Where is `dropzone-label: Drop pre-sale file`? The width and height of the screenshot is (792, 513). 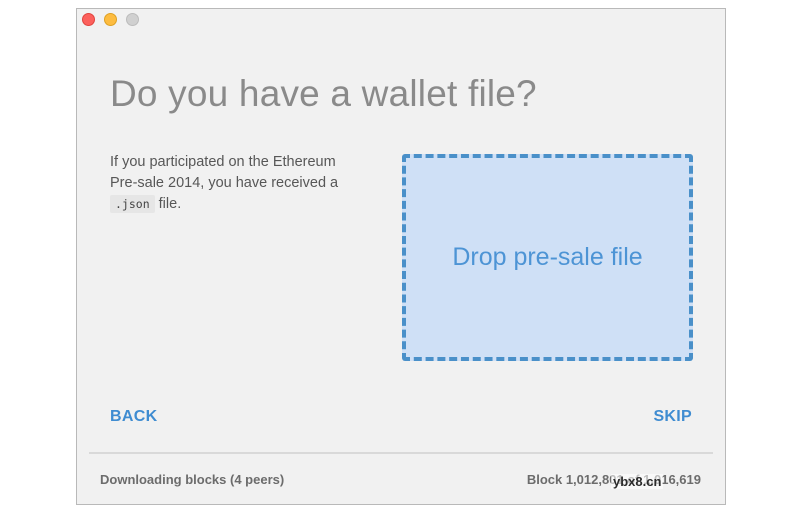
dropzone-label: Drop pre-sale file is located at coordinates (547, 257).